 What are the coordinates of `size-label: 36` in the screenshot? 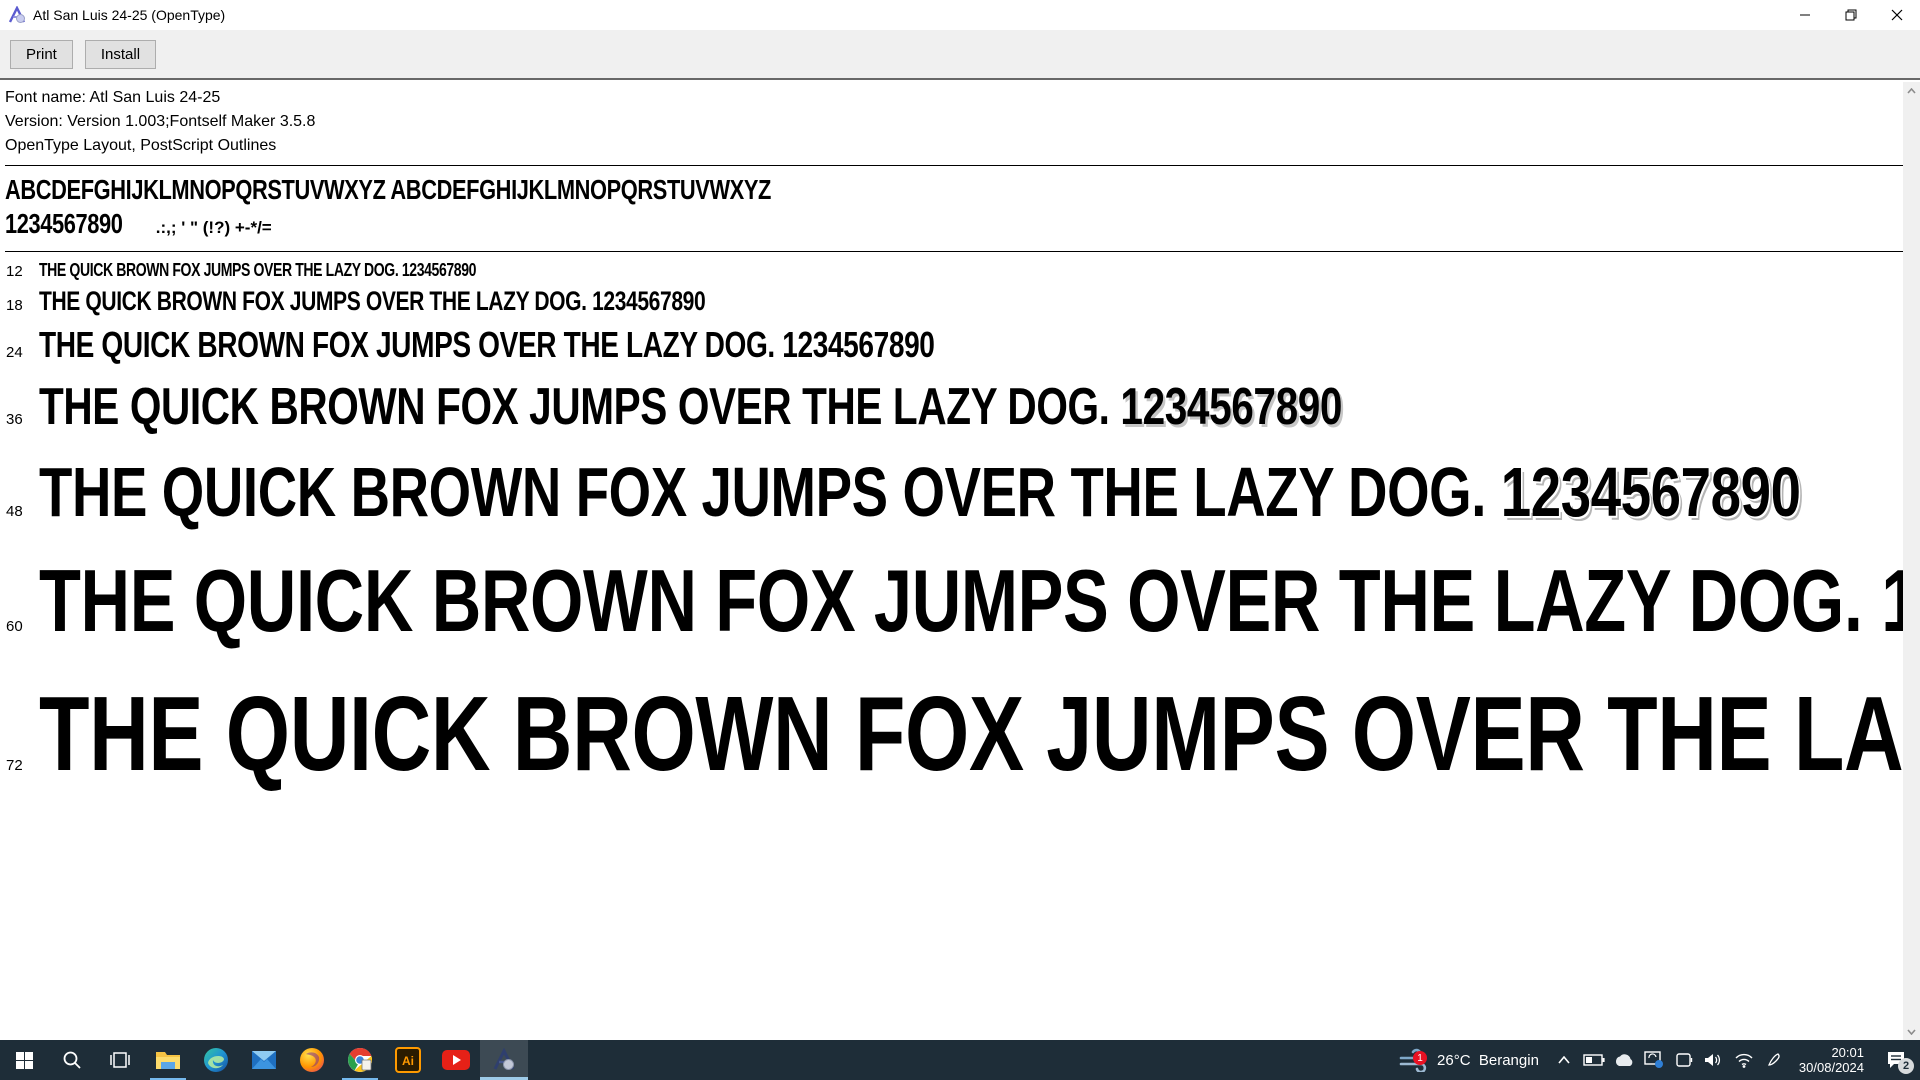 It's located at (14, 419).